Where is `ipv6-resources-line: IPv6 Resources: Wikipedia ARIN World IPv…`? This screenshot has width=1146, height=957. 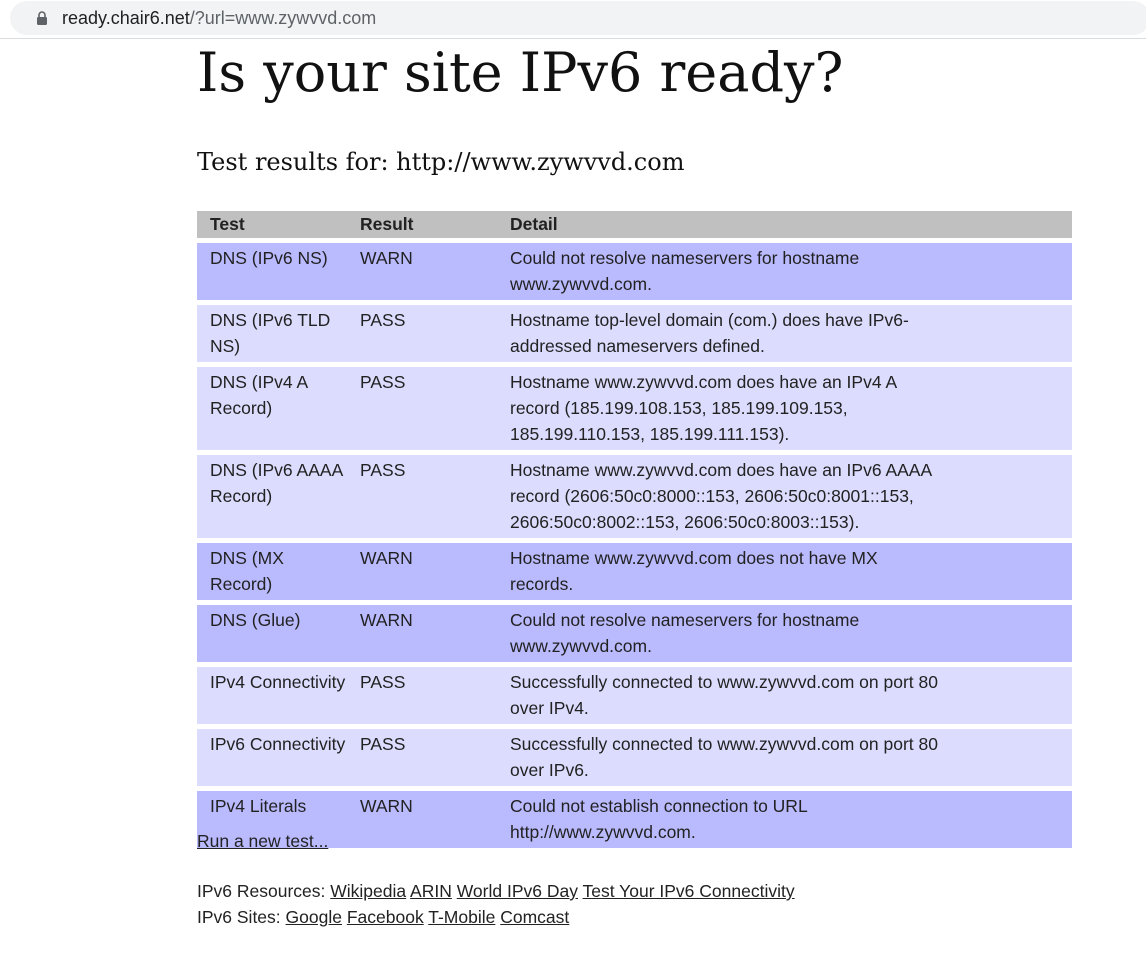
ipv6-resources-line: IPv6 Resources: Wikipedia ARIN World IPv… is located at coordinates (496, 891).